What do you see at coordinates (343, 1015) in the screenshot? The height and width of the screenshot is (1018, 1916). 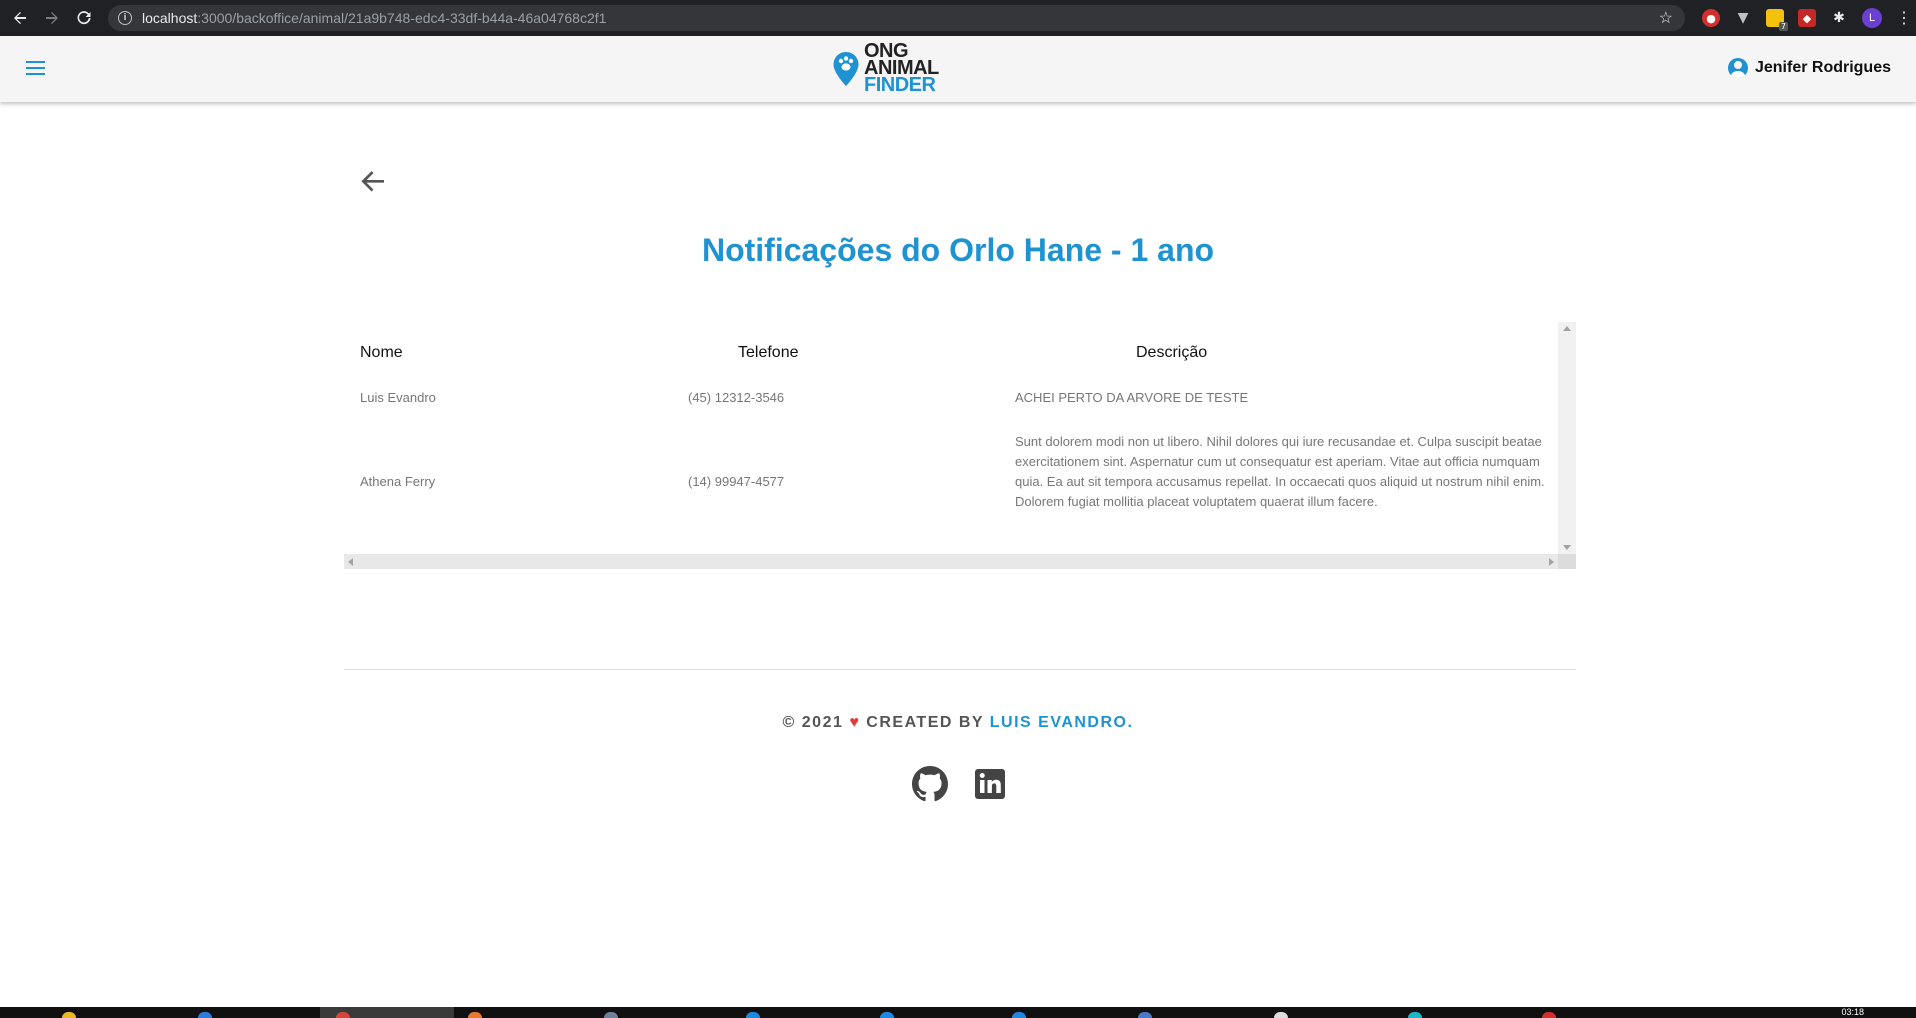 I see `taskbar-chrome-icon` at bounding box center [343, 1015].